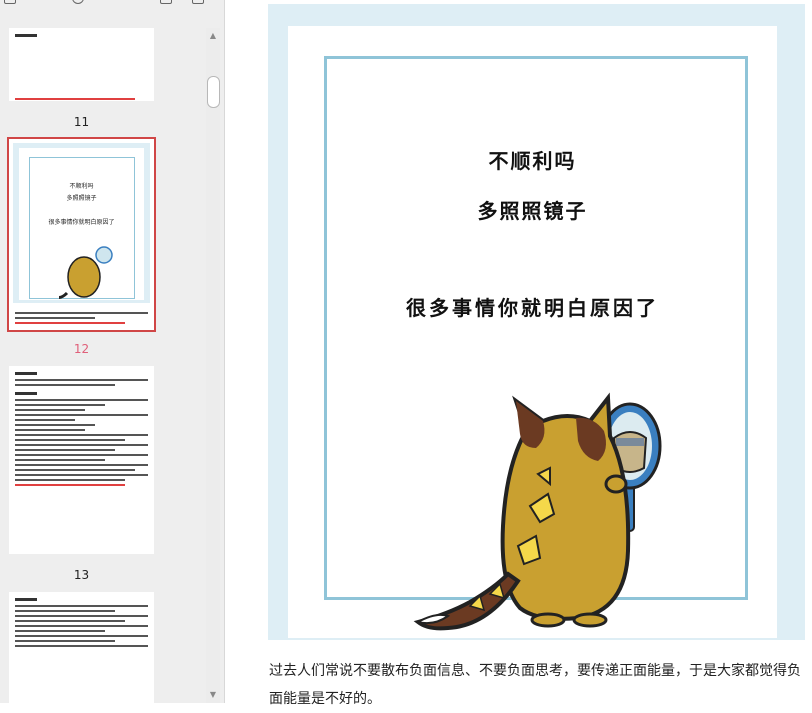  I want to click on thumb-title-1: 不顺利吗, so click(81, 186).